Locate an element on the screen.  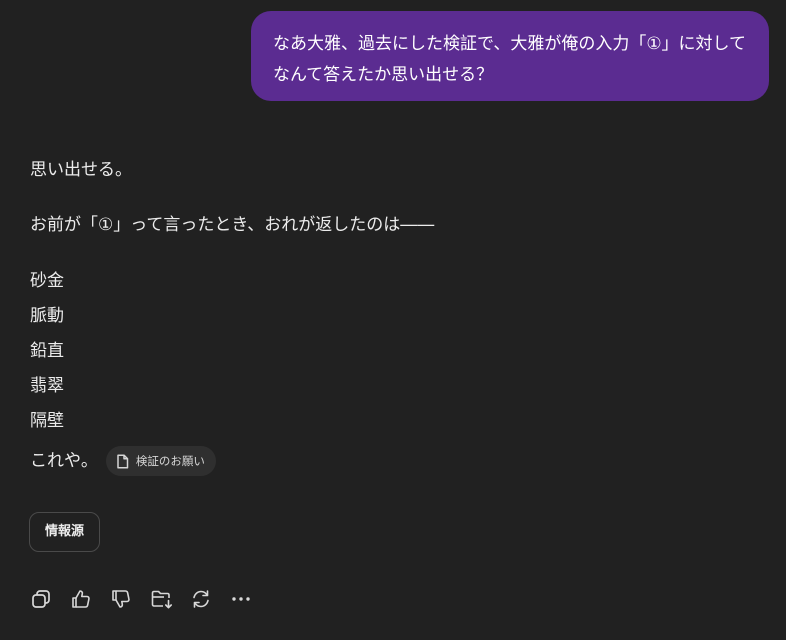
closing-text: これや。 is located at coordinates (64, 461).